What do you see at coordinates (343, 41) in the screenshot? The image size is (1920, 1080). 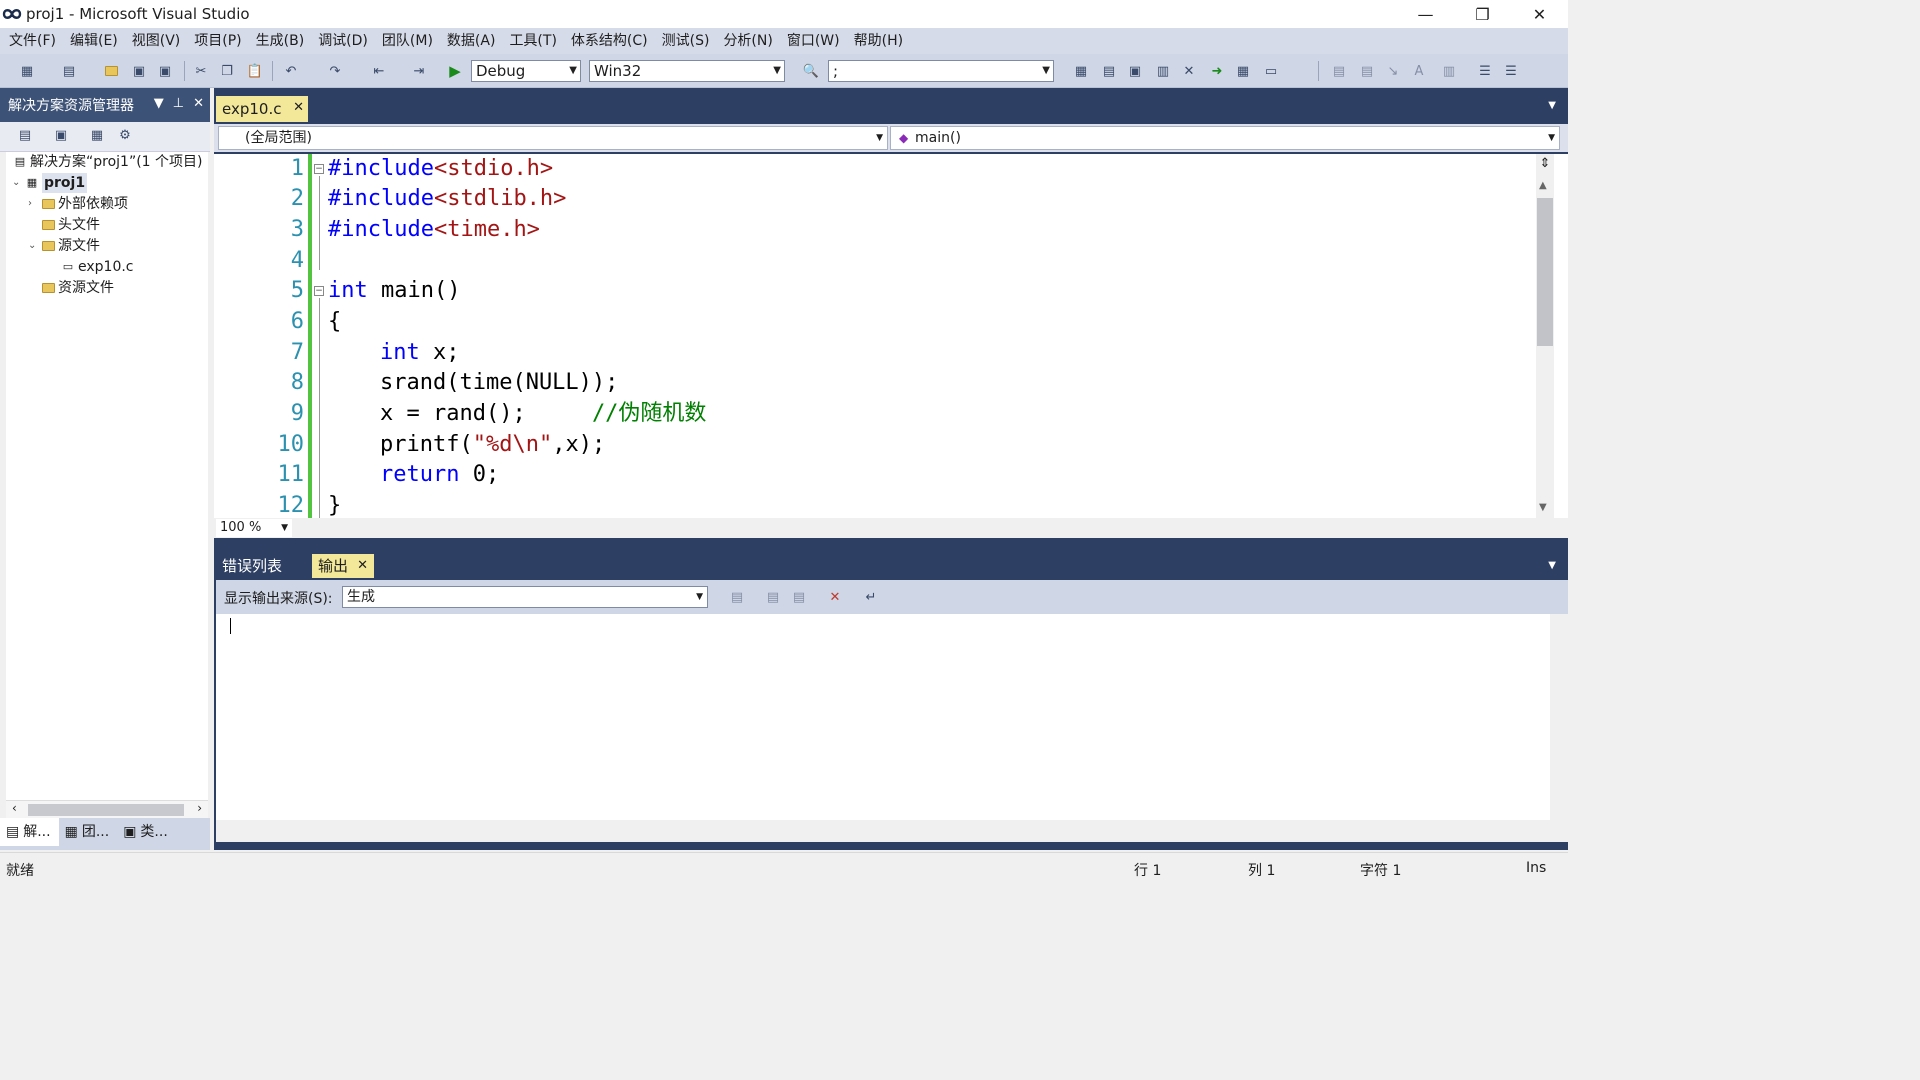 I see `menu-debug: 调试(D)` at bounding box center [343, 41].